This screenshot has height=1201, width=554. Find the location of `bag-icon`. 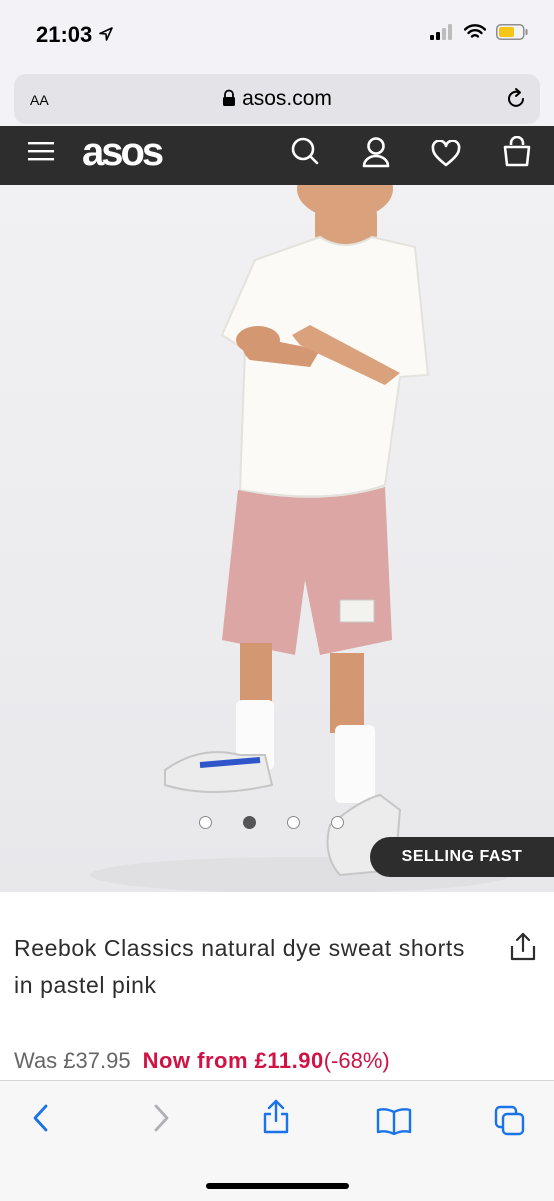

bag-icon is located at coordinates (517, 152).